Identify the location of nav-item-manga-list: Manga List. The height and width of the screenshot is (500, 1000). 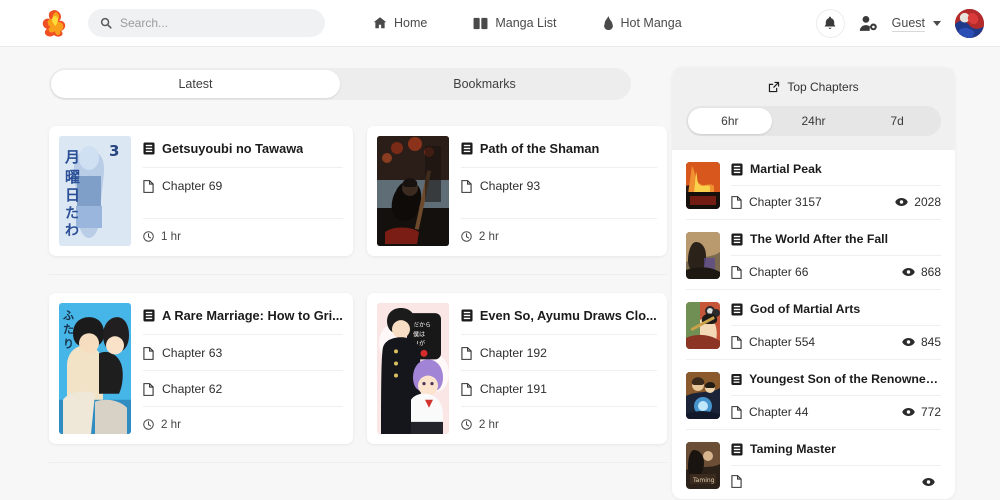
(515, 23).